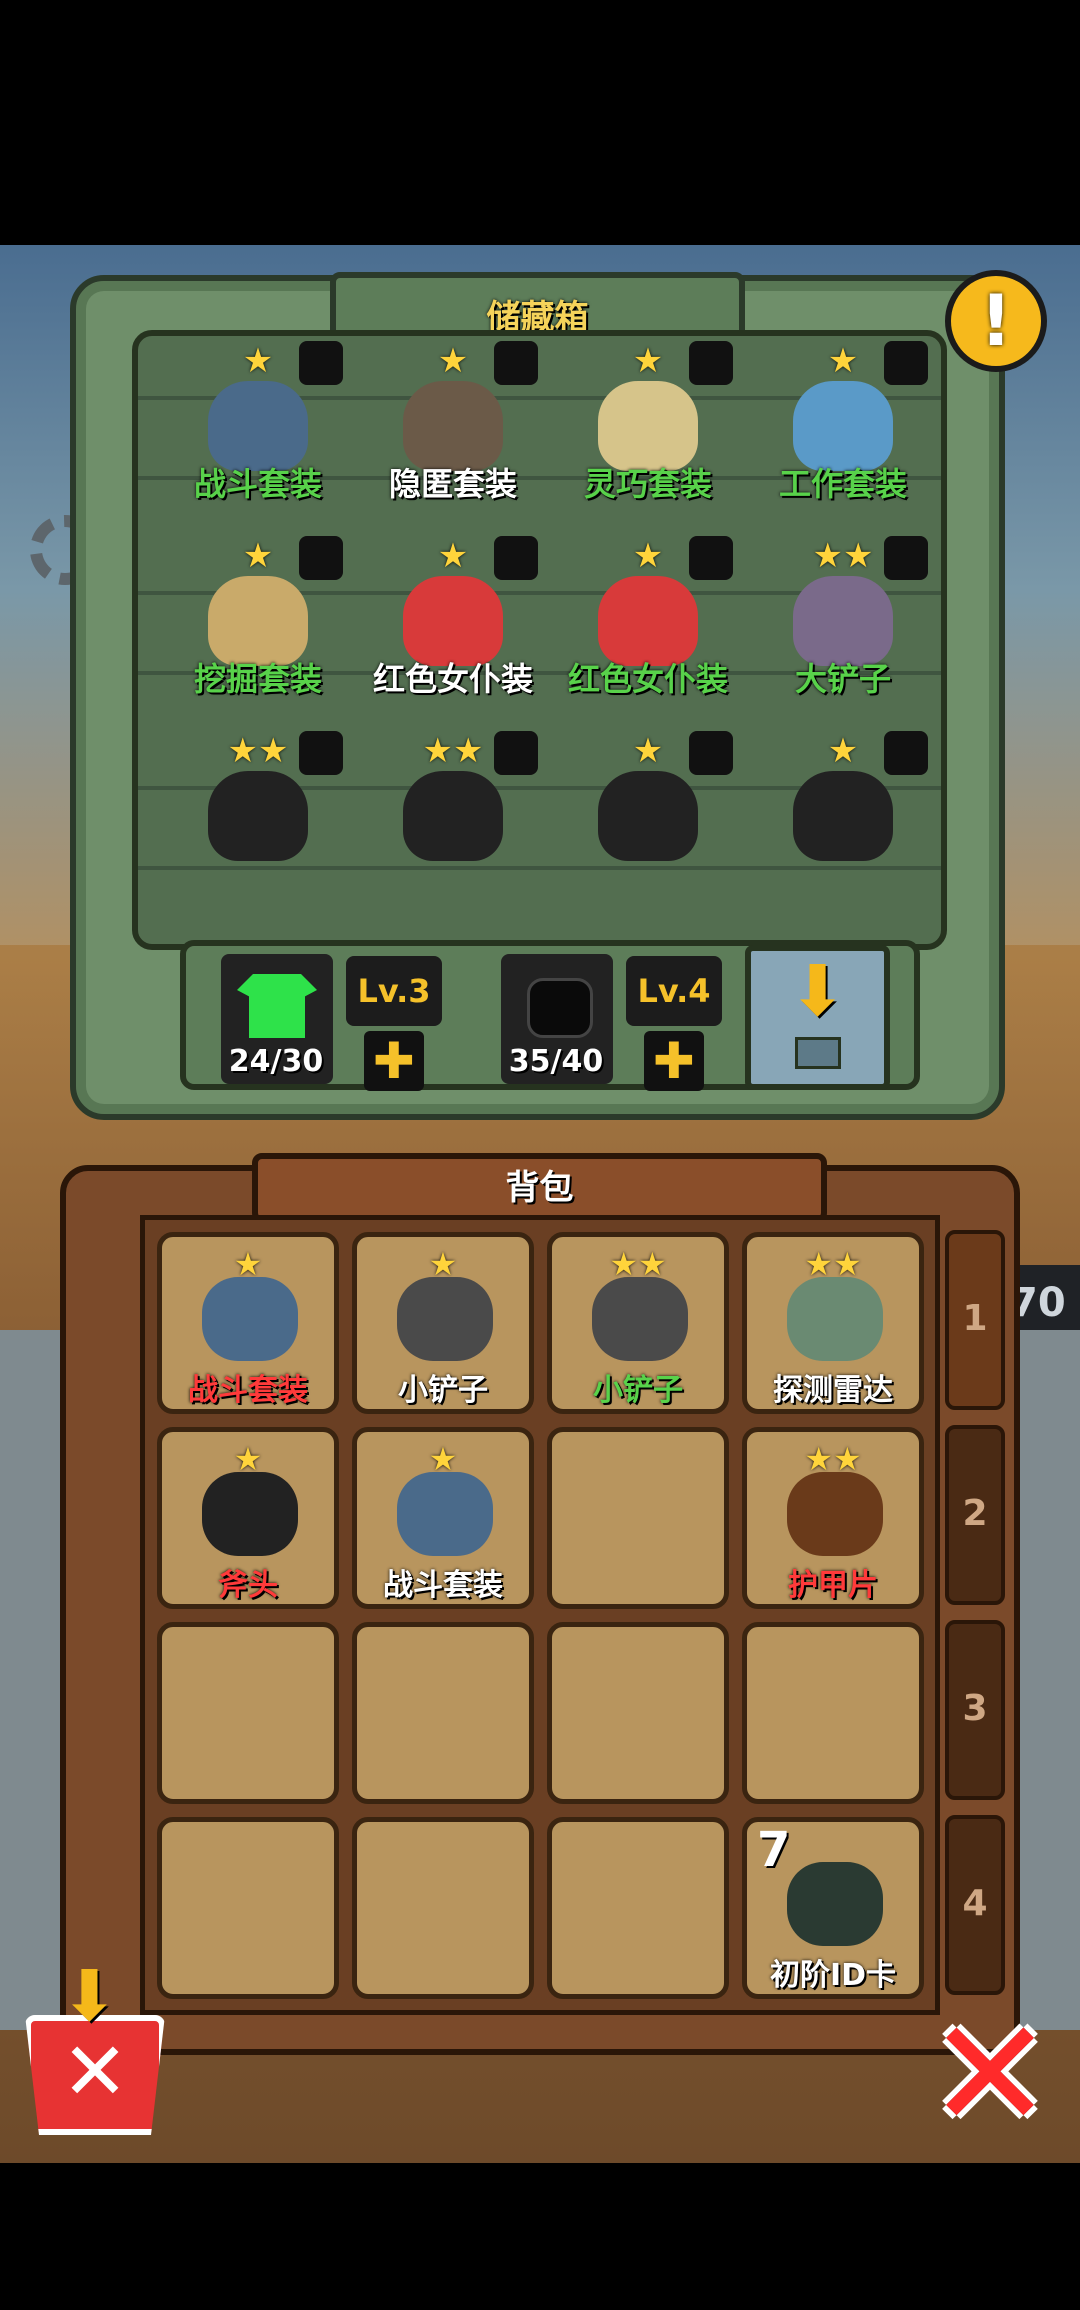 The image size is (1080, 2310). What do you see at coordinates (250, 1514) in the screenshot?
I see `axe-icon` at bounding box center [250, 1514].